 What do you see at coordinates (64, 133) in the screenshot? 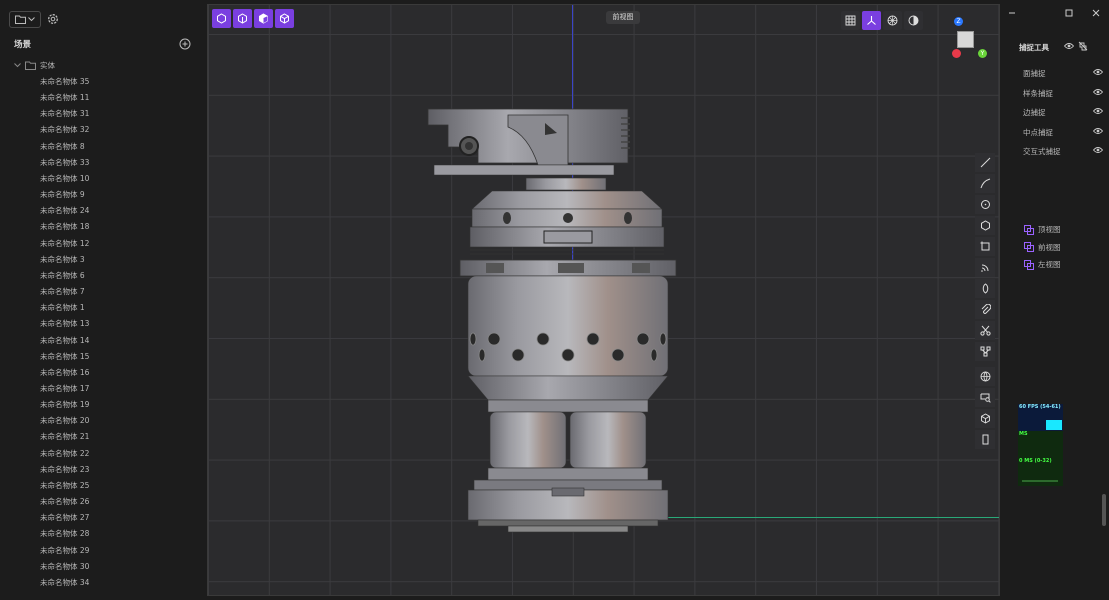
I see `list-item: 未命名物体 32` at bounding box center [64, 133].